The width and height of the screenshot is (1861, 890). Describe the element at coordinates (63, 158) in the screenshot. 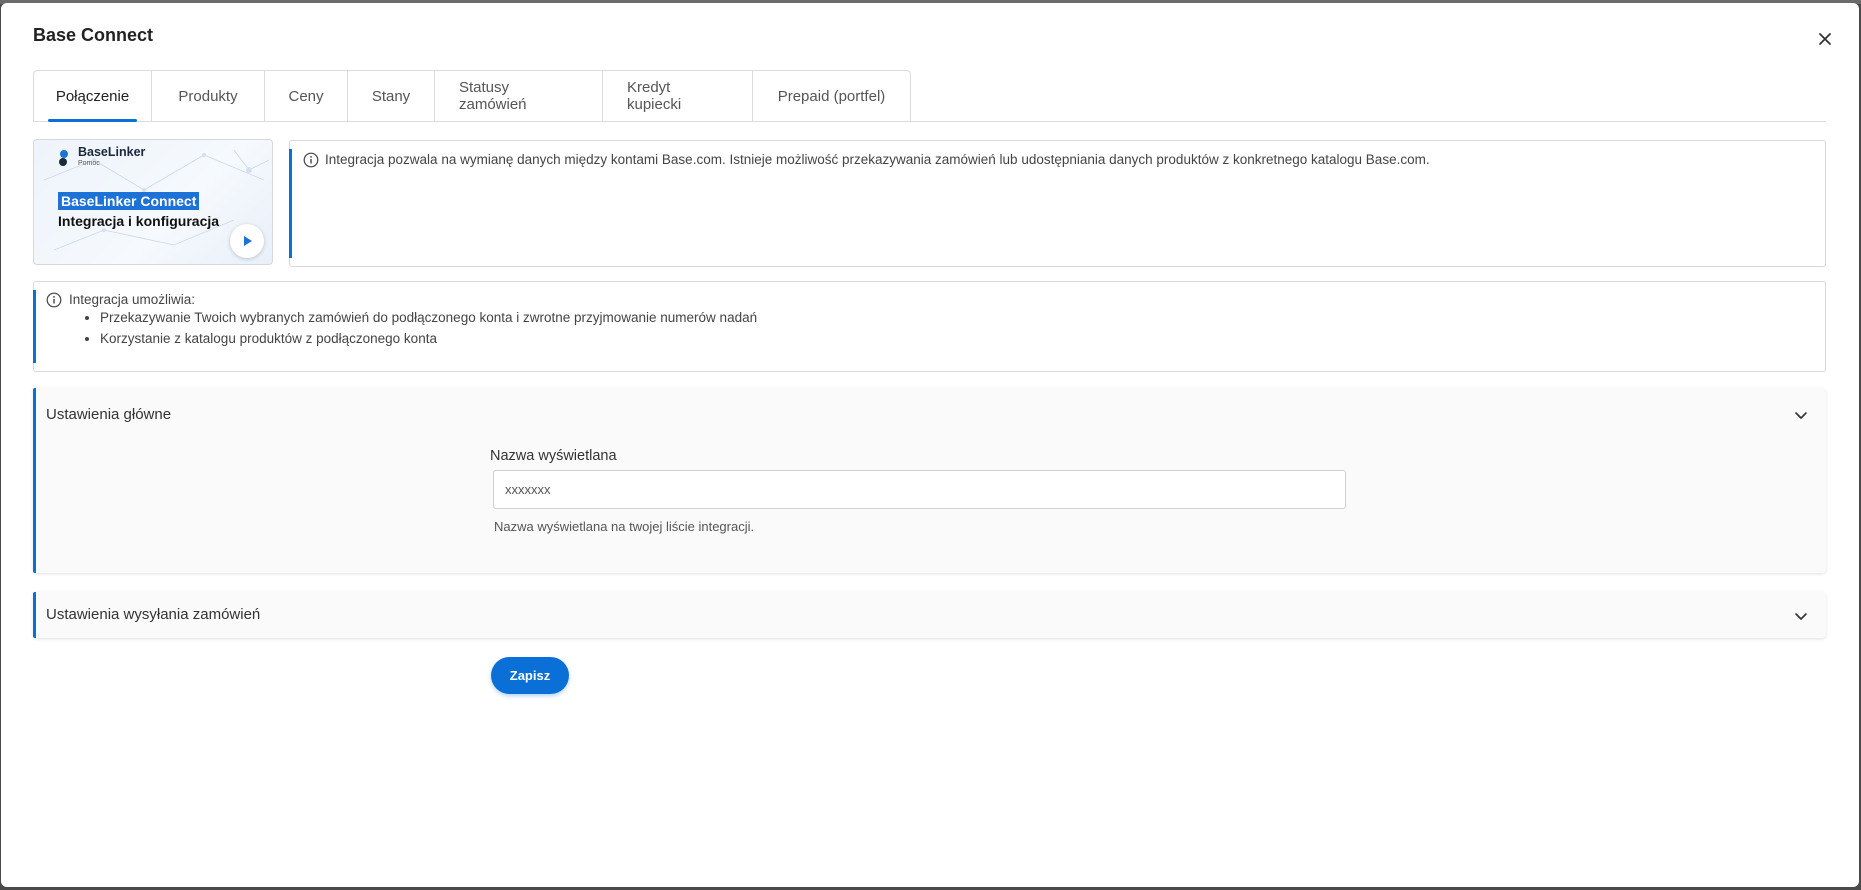

I see `baselinker-logo-icon` at that location.